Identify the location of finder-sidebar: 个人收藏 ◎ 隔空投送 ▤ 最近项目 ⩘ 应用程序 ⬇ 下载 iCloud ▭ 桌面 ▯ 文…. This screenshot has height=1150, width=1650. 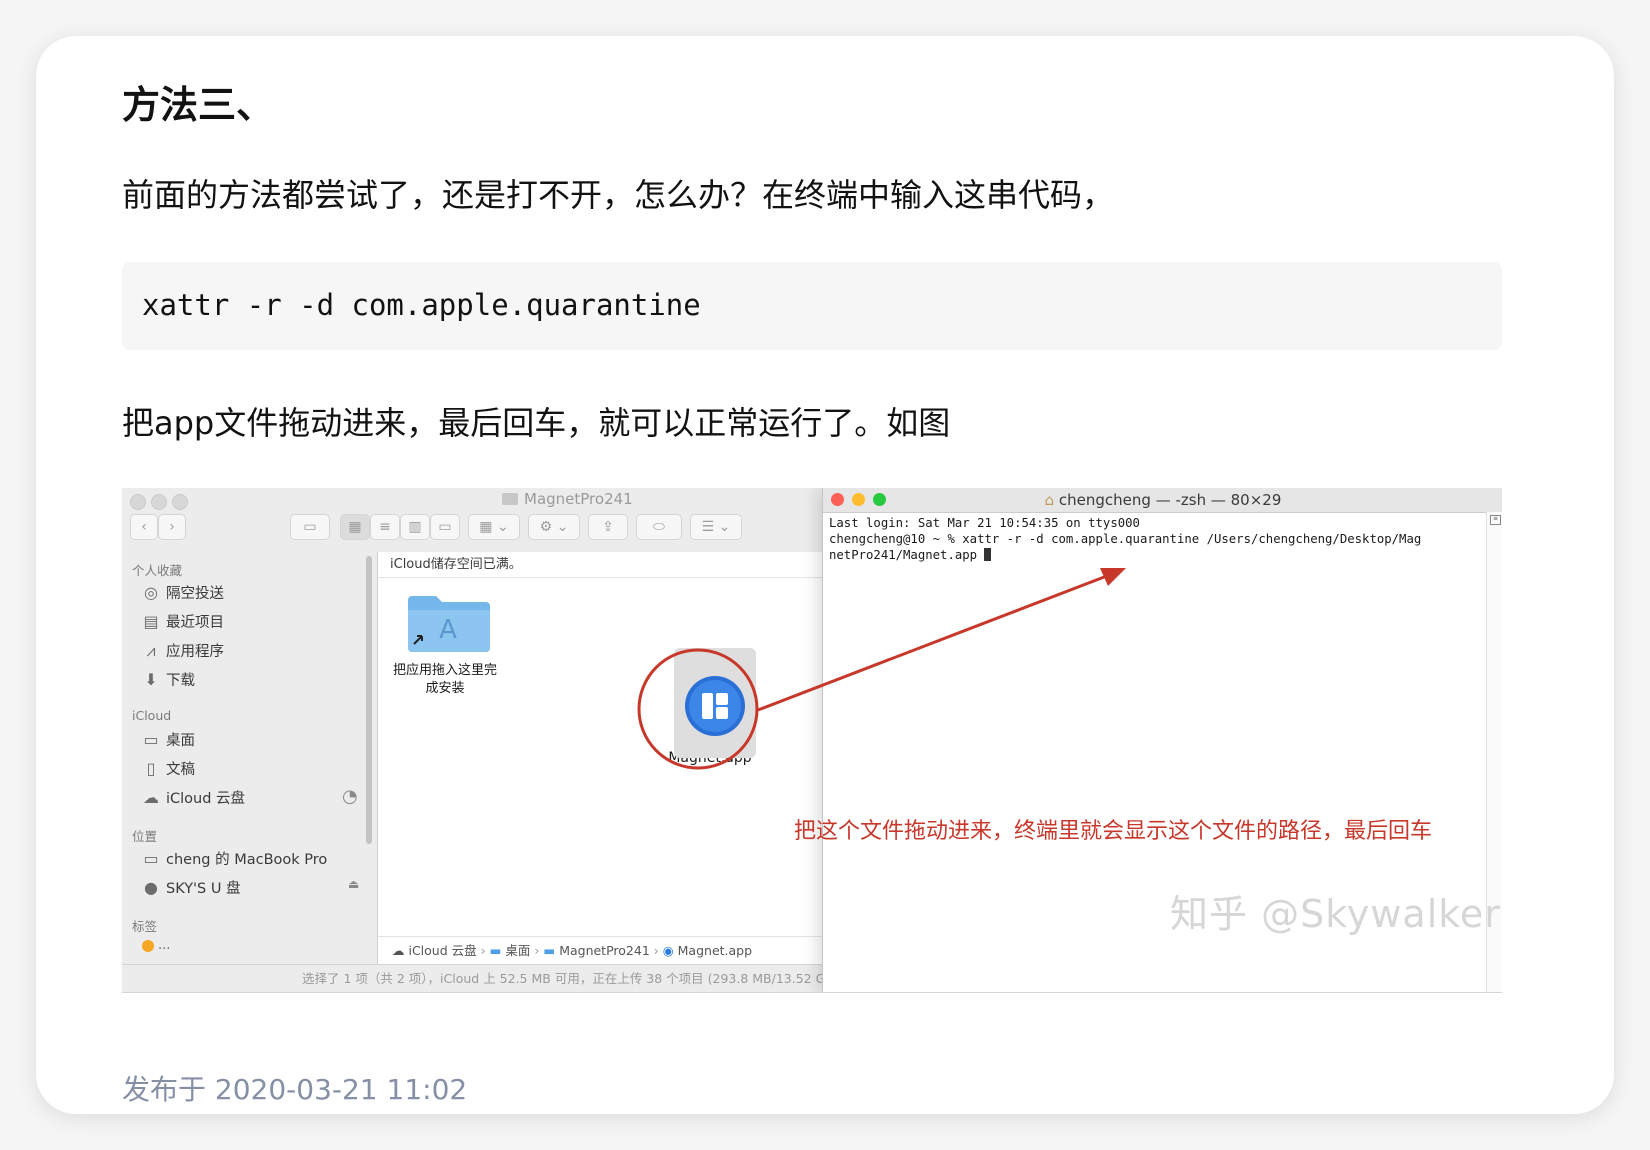
(250, 758).